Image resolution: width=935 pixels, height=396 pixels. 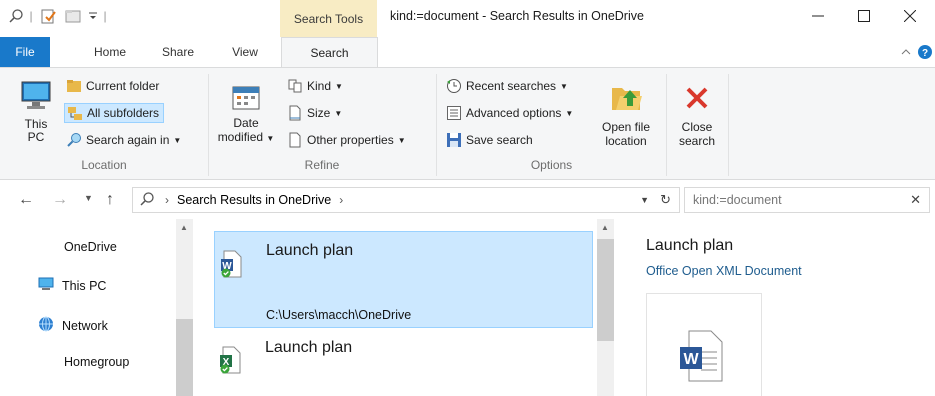 I want to click on open-file-location-label-line1: Open file, so click(x=626, y=127).